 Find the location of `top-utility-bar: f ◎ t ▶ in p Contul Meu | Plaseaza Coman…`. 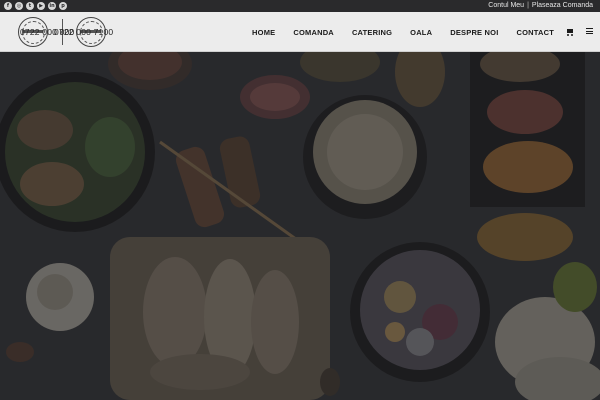

top-utility-bar: f ◎ t ▶ in p Contul Meu | Plaseaza Coman… is located at coordinates (300, 6).